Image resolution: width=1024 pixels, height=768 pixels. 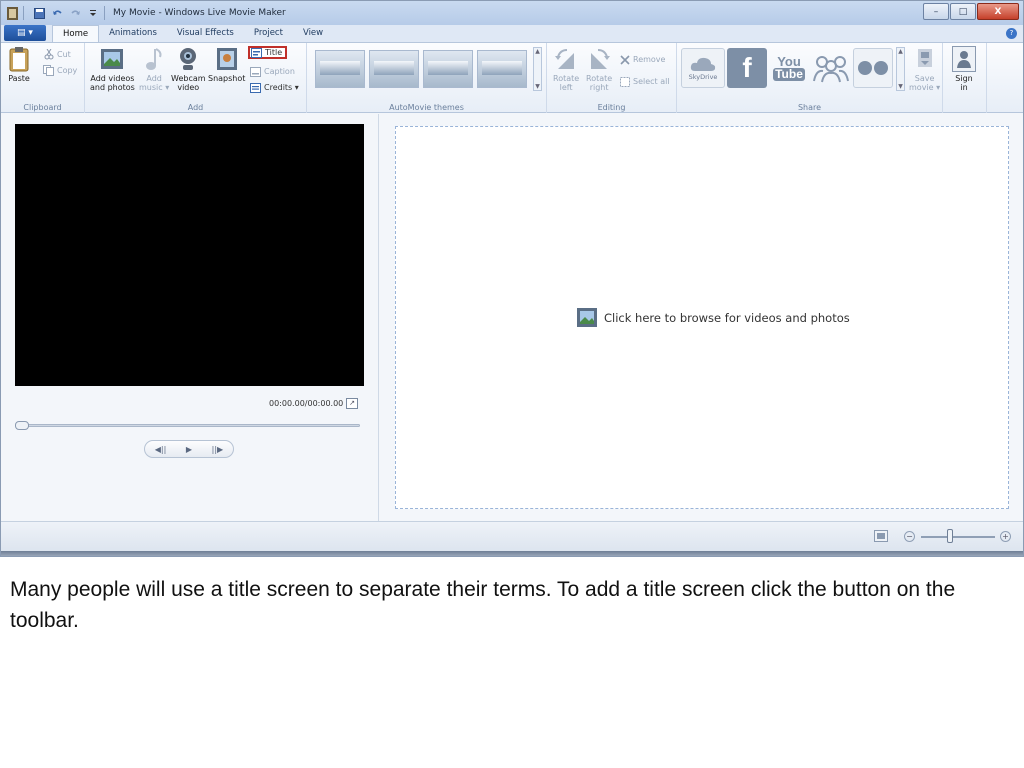 What do you see at coordinates (19, 64) in the screenshot?
I see `paste-button: Paste` at bounding box center [19, 64].